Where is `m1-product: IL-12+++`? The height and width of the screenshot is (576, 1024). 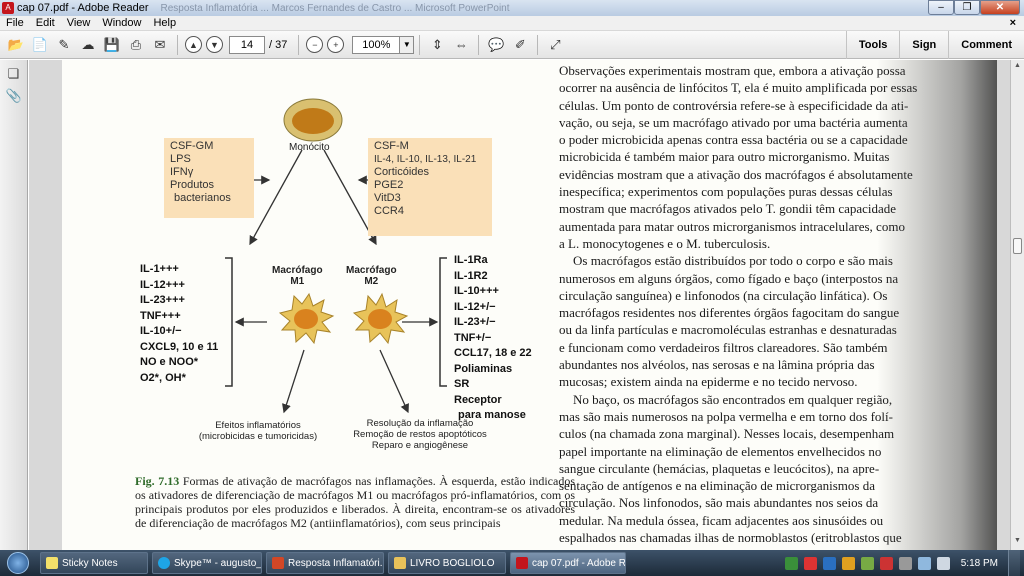 m1-product: IL-12+++ is located at coordinates (162, 284).